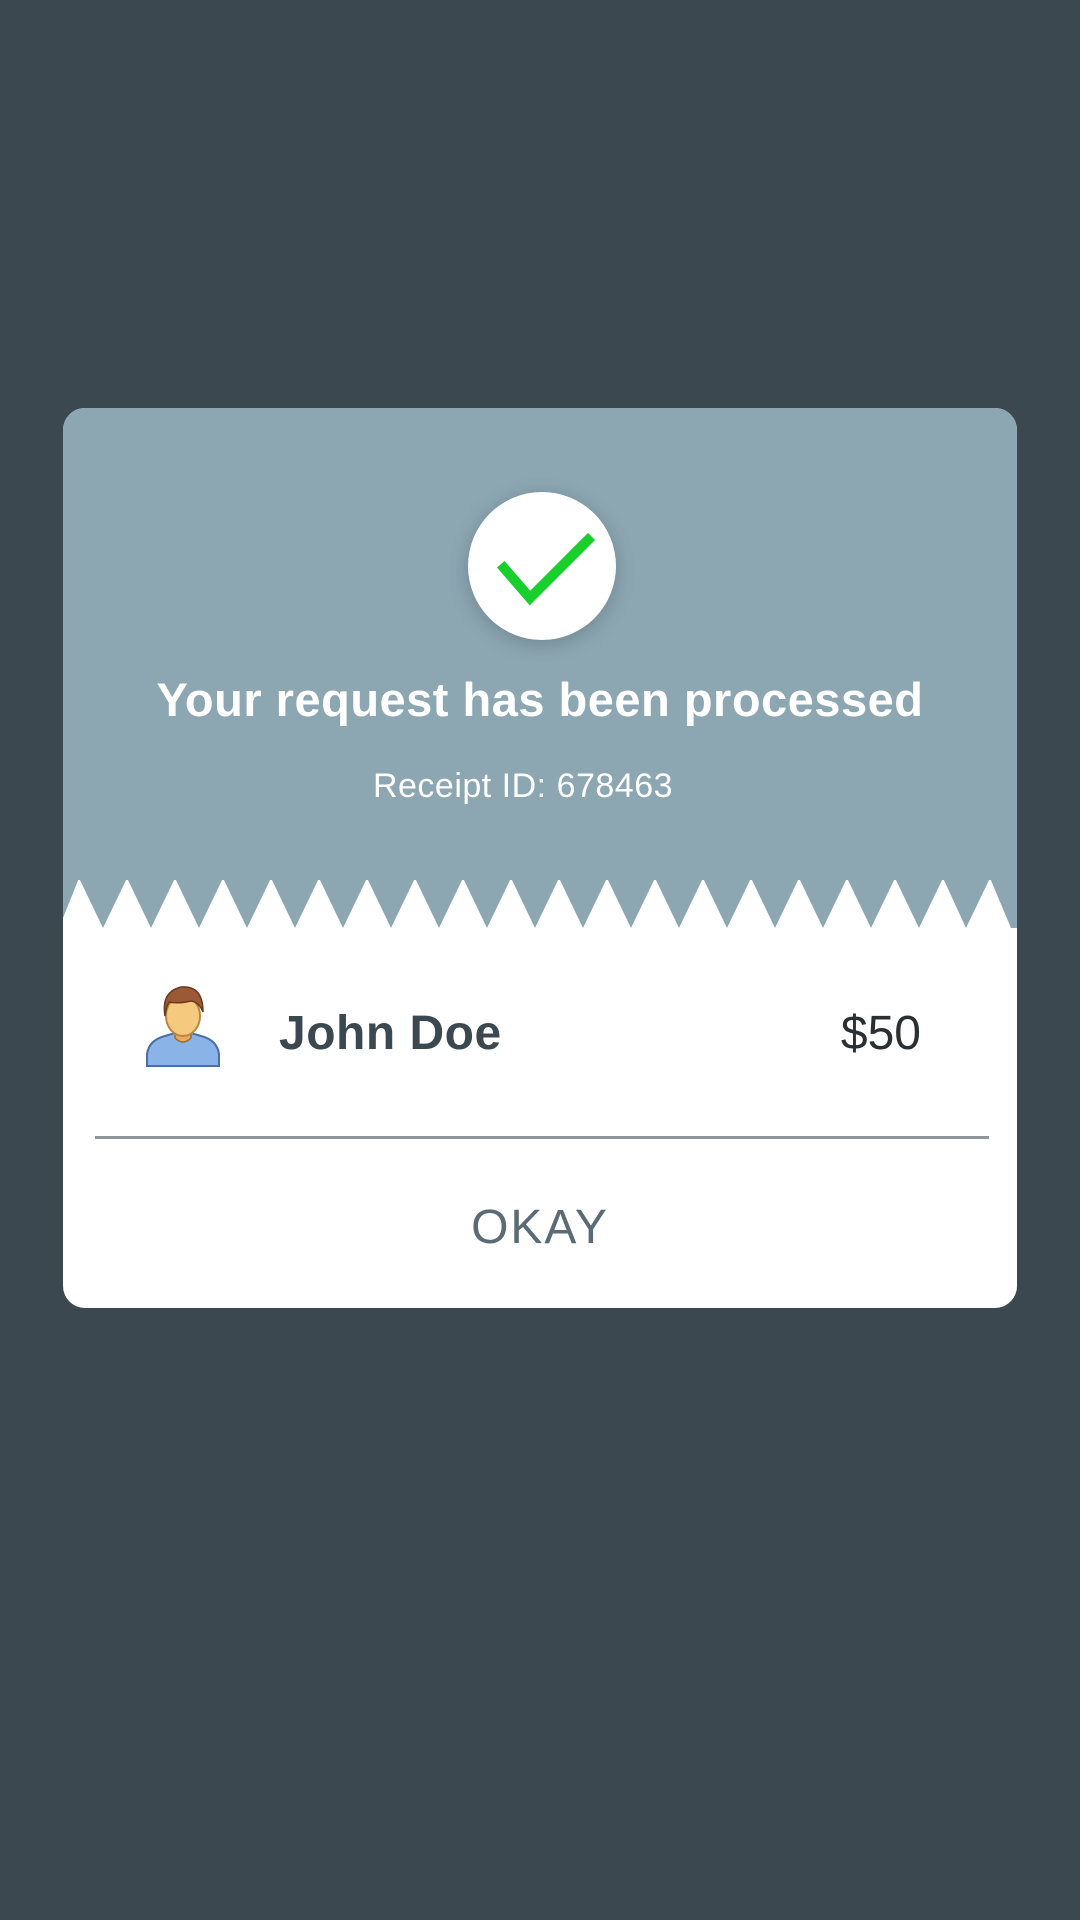 This screenshot has width=1080, height=1920. I want to click on transaction-amount: $50, so click(880, 1033).